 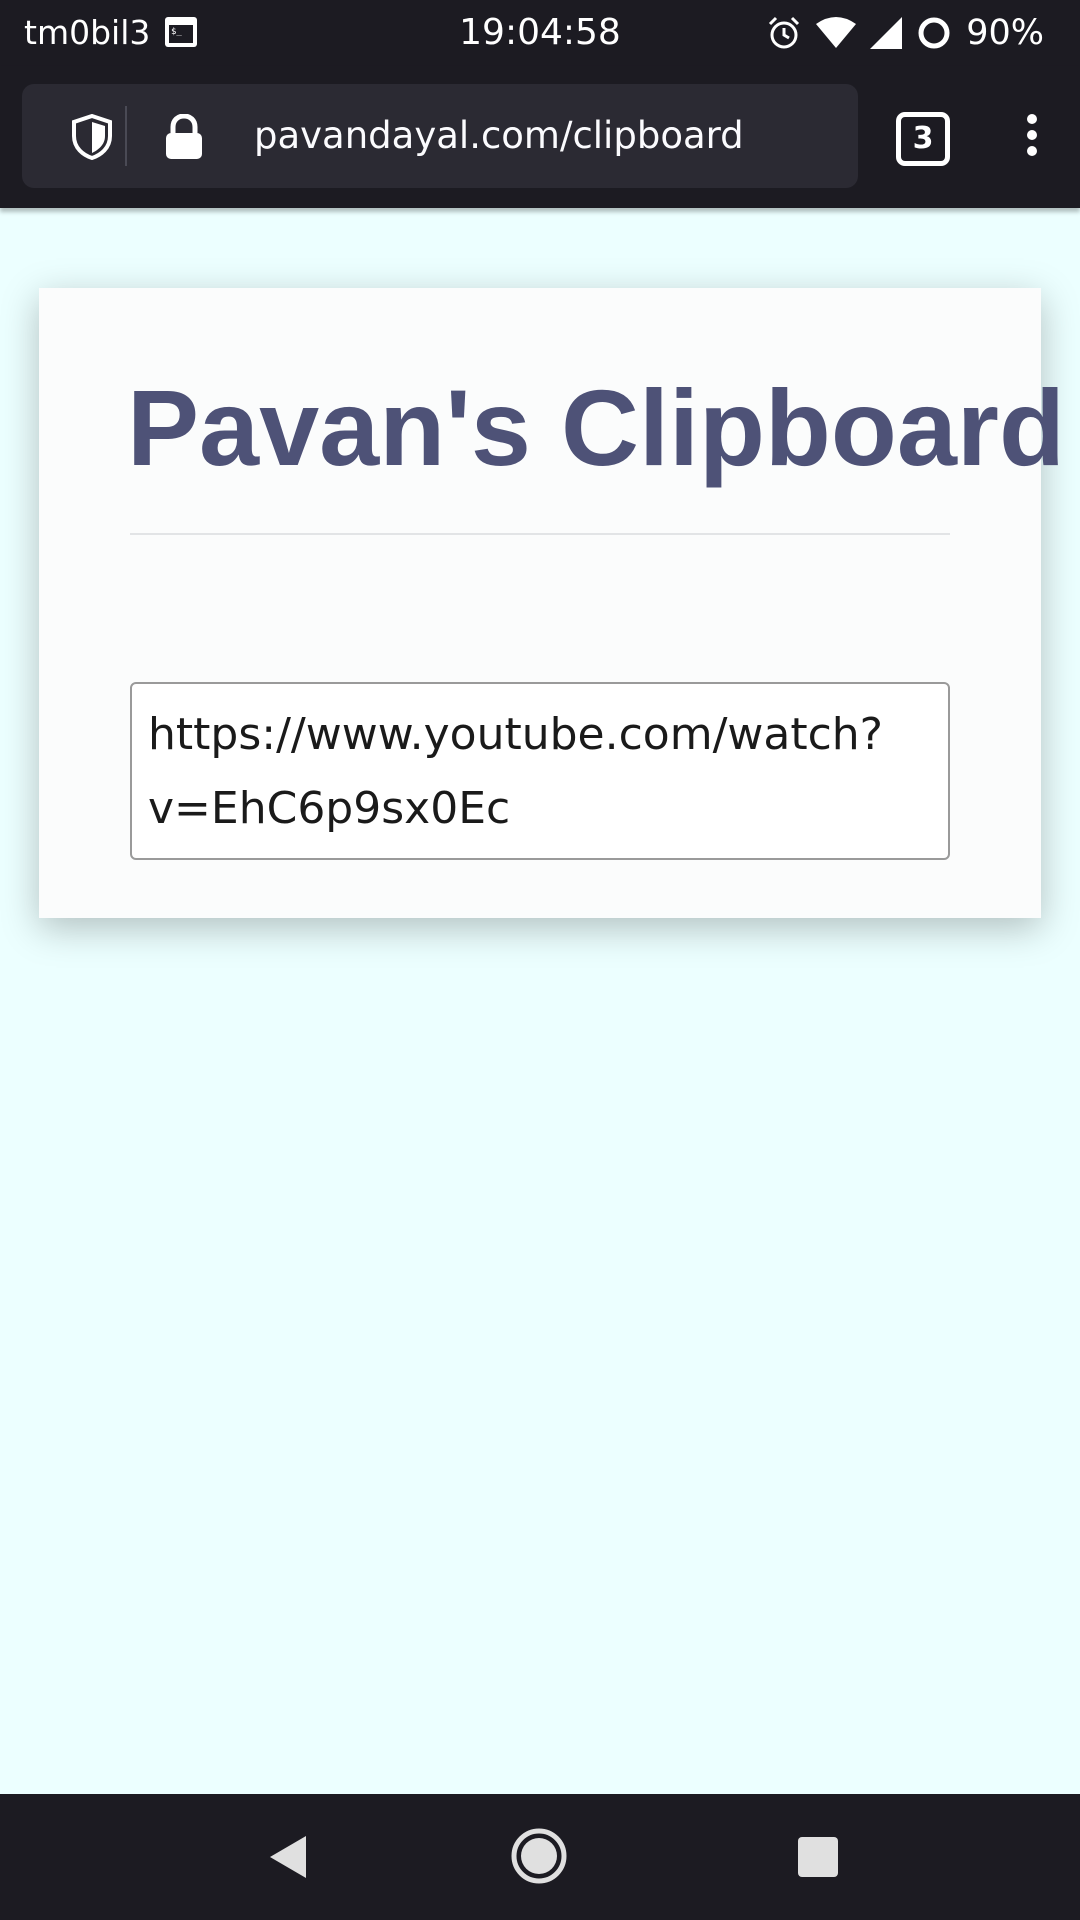 What do you see at coordinates (596, 427) in the screenshot?
I see `page-title: Pavan's Clipboard` at bounding box center [596, 427].